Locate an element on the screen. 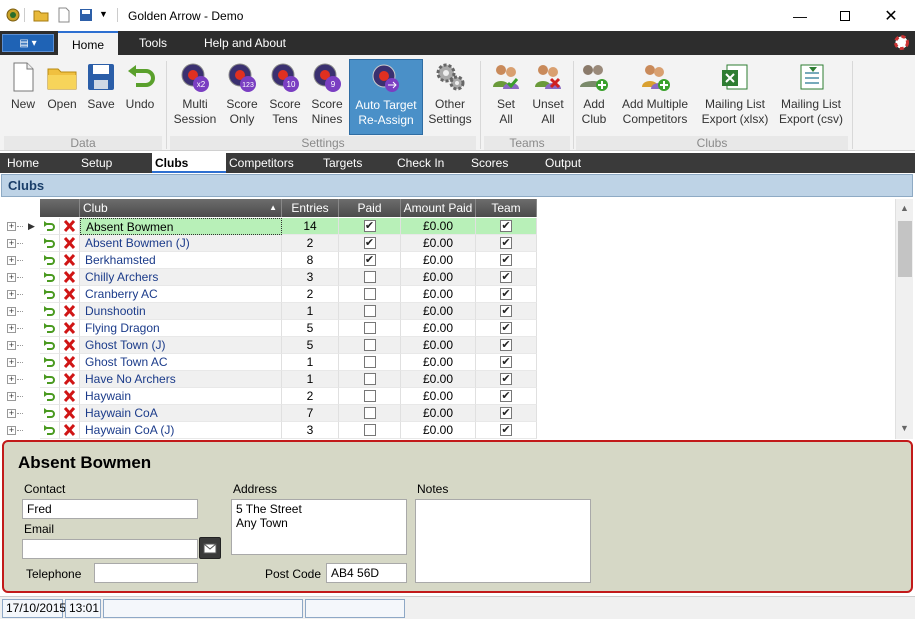  minimize-button: — is located at coordinates (800, 15).